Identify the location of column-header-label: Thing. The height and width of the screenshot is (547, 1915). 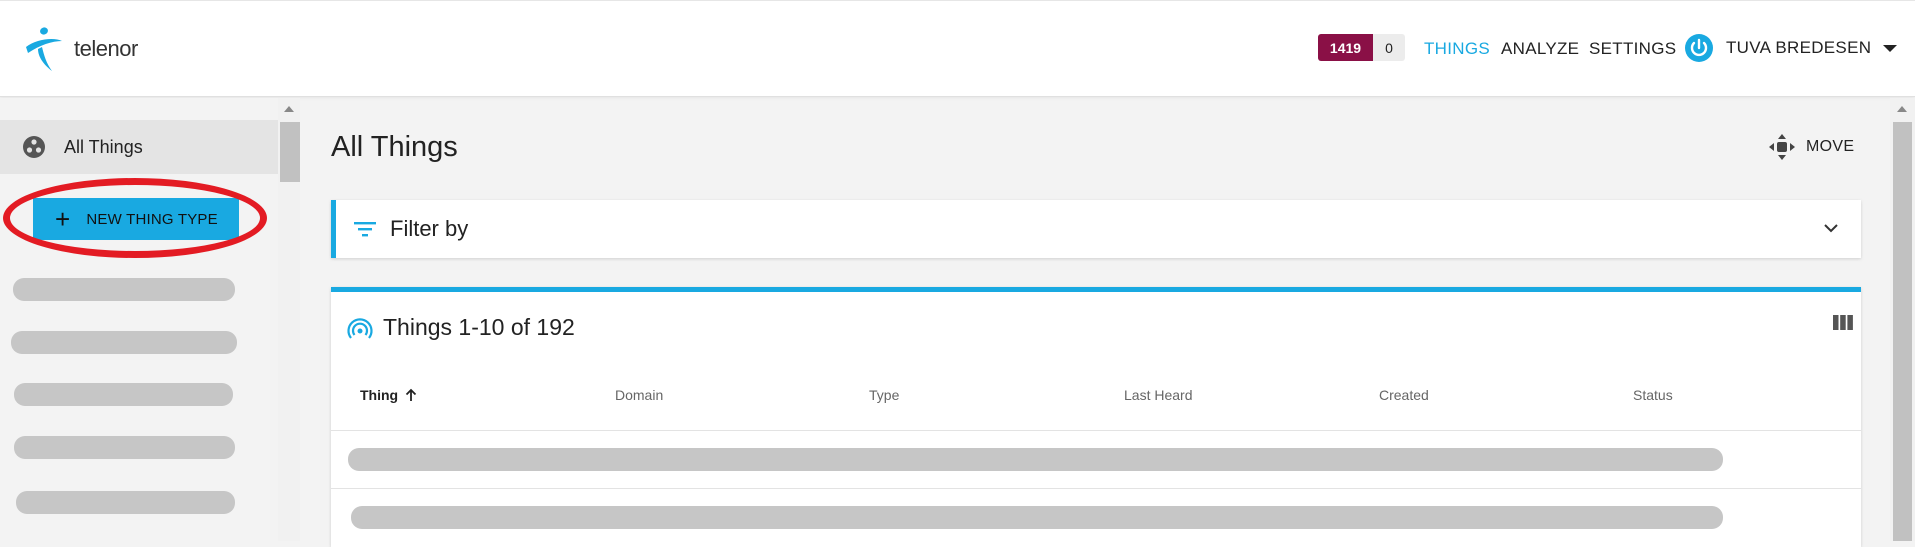
(379, 395).